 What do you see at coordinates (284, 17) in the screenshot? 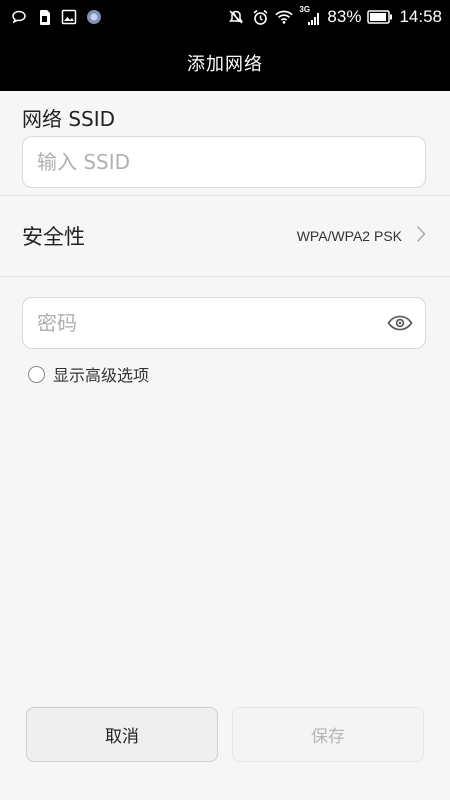
I see `wifi-icon` at bounding box center [284, 17].